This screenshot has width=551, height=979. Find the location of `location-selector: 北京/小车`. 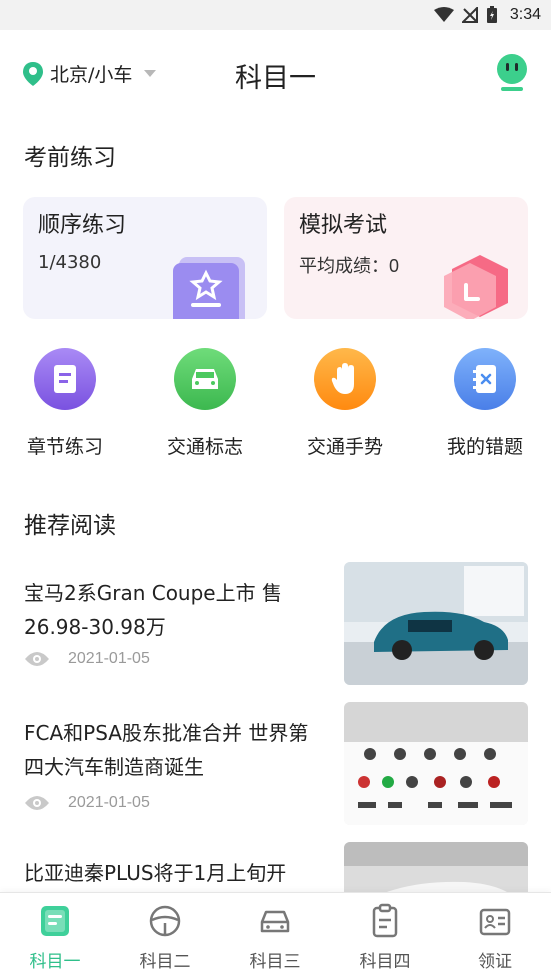

location-selector: 北京/小车 is located at coordinates (89, 73).